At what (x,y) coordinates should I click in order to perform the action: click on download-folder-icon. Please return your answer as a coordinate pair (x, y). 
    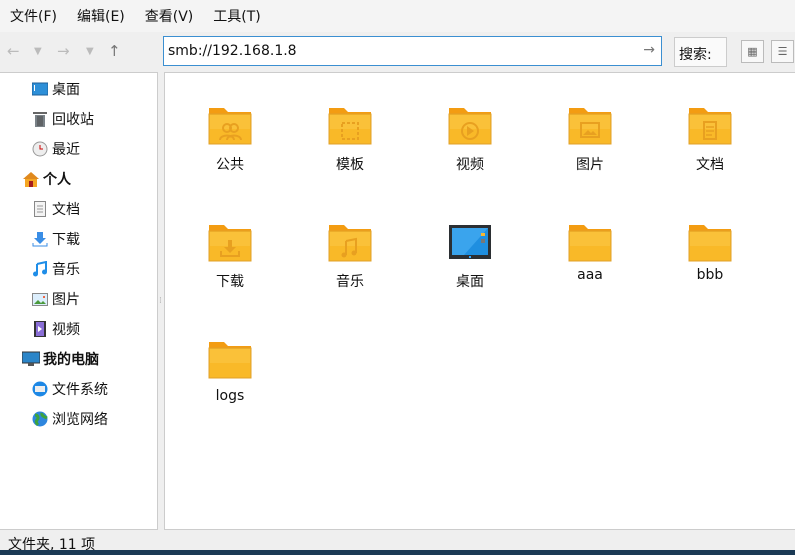
    Looking at the image, I should click on (230, 243).